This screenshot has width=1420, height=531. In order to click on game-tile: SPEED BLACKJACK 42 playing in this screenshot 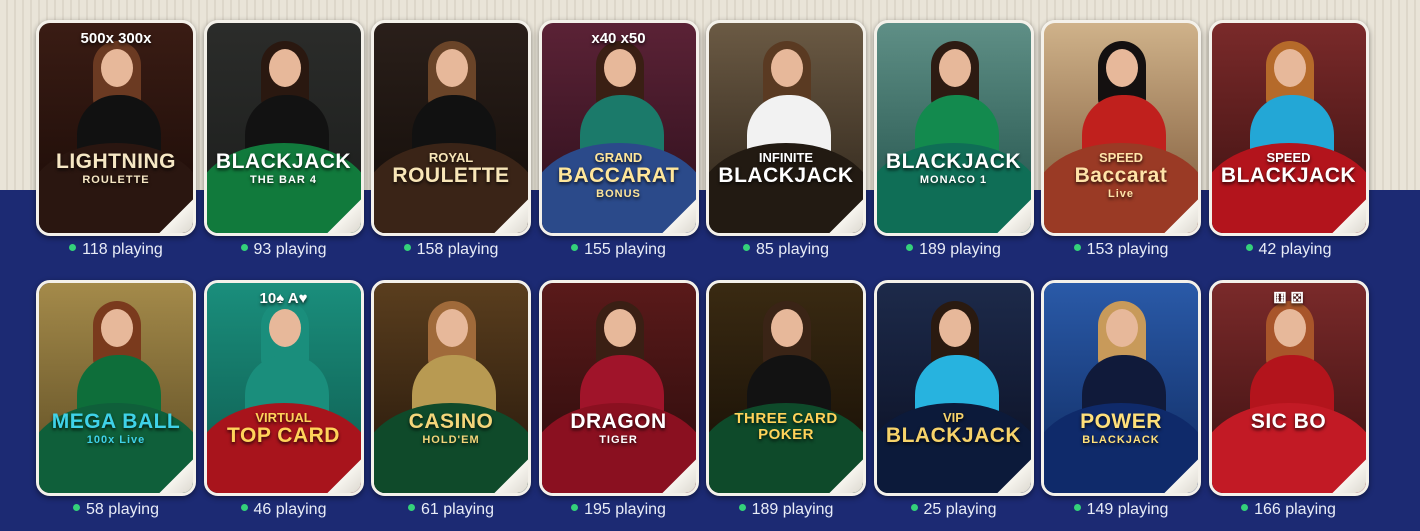, I will do `click(1288, 139)`.